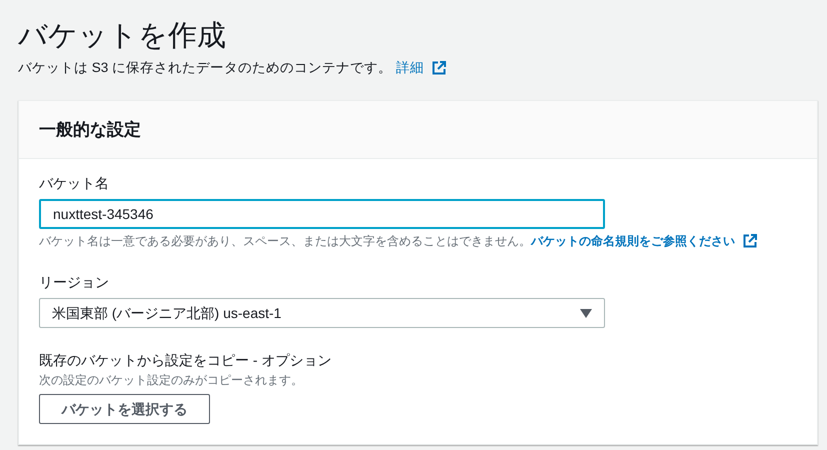 The height and width of the screenshot is (450, 827). Describe the element at coordinates (205, 68) in the screenshot. I see `page-description: バケットは S3 に保存されたデータのためのコンテナです。` at that location.